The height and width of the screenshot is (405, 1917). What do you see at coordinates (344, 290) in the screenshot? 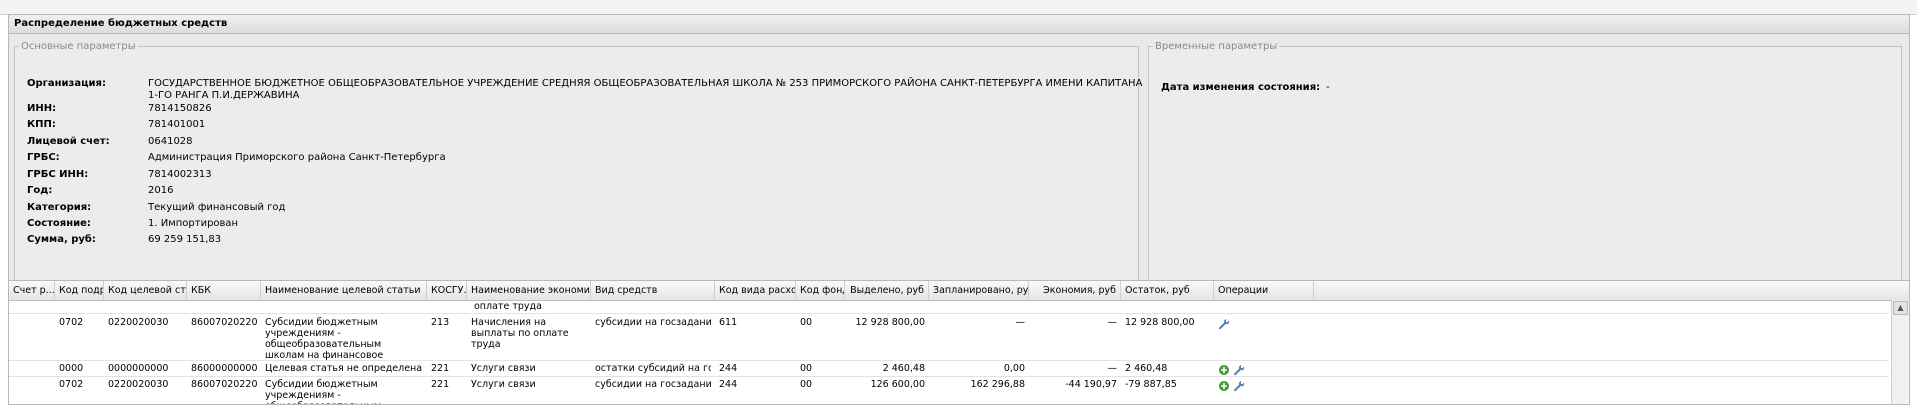
I see `column-header: Наименование целевой статьи` at bounding box center [344, 290].